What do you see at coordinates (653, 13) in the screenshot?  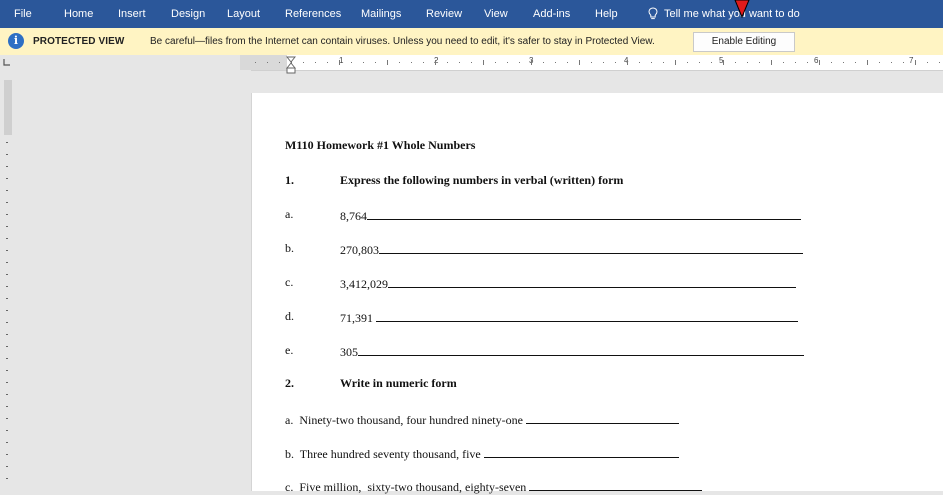 I see `lightbulb-icon` at bounding box center [653, 13].